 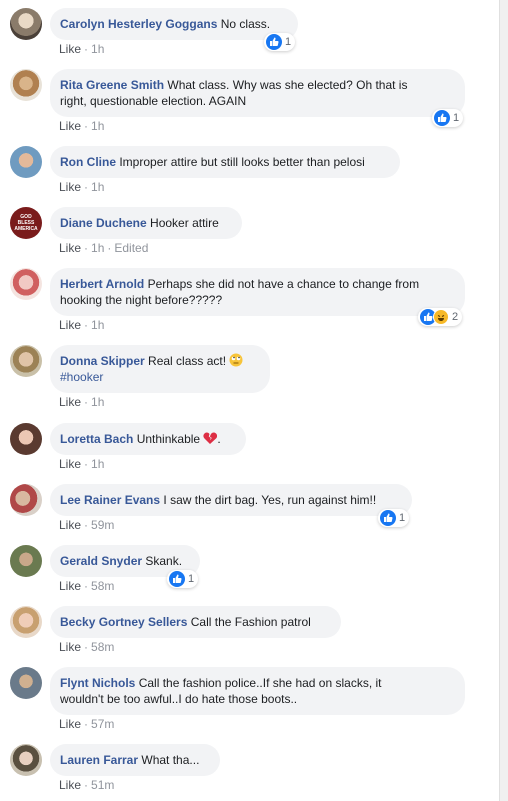 I want to click on commenter-name: Carolyn Hesterley Goggans, so click(x=138, y=24).